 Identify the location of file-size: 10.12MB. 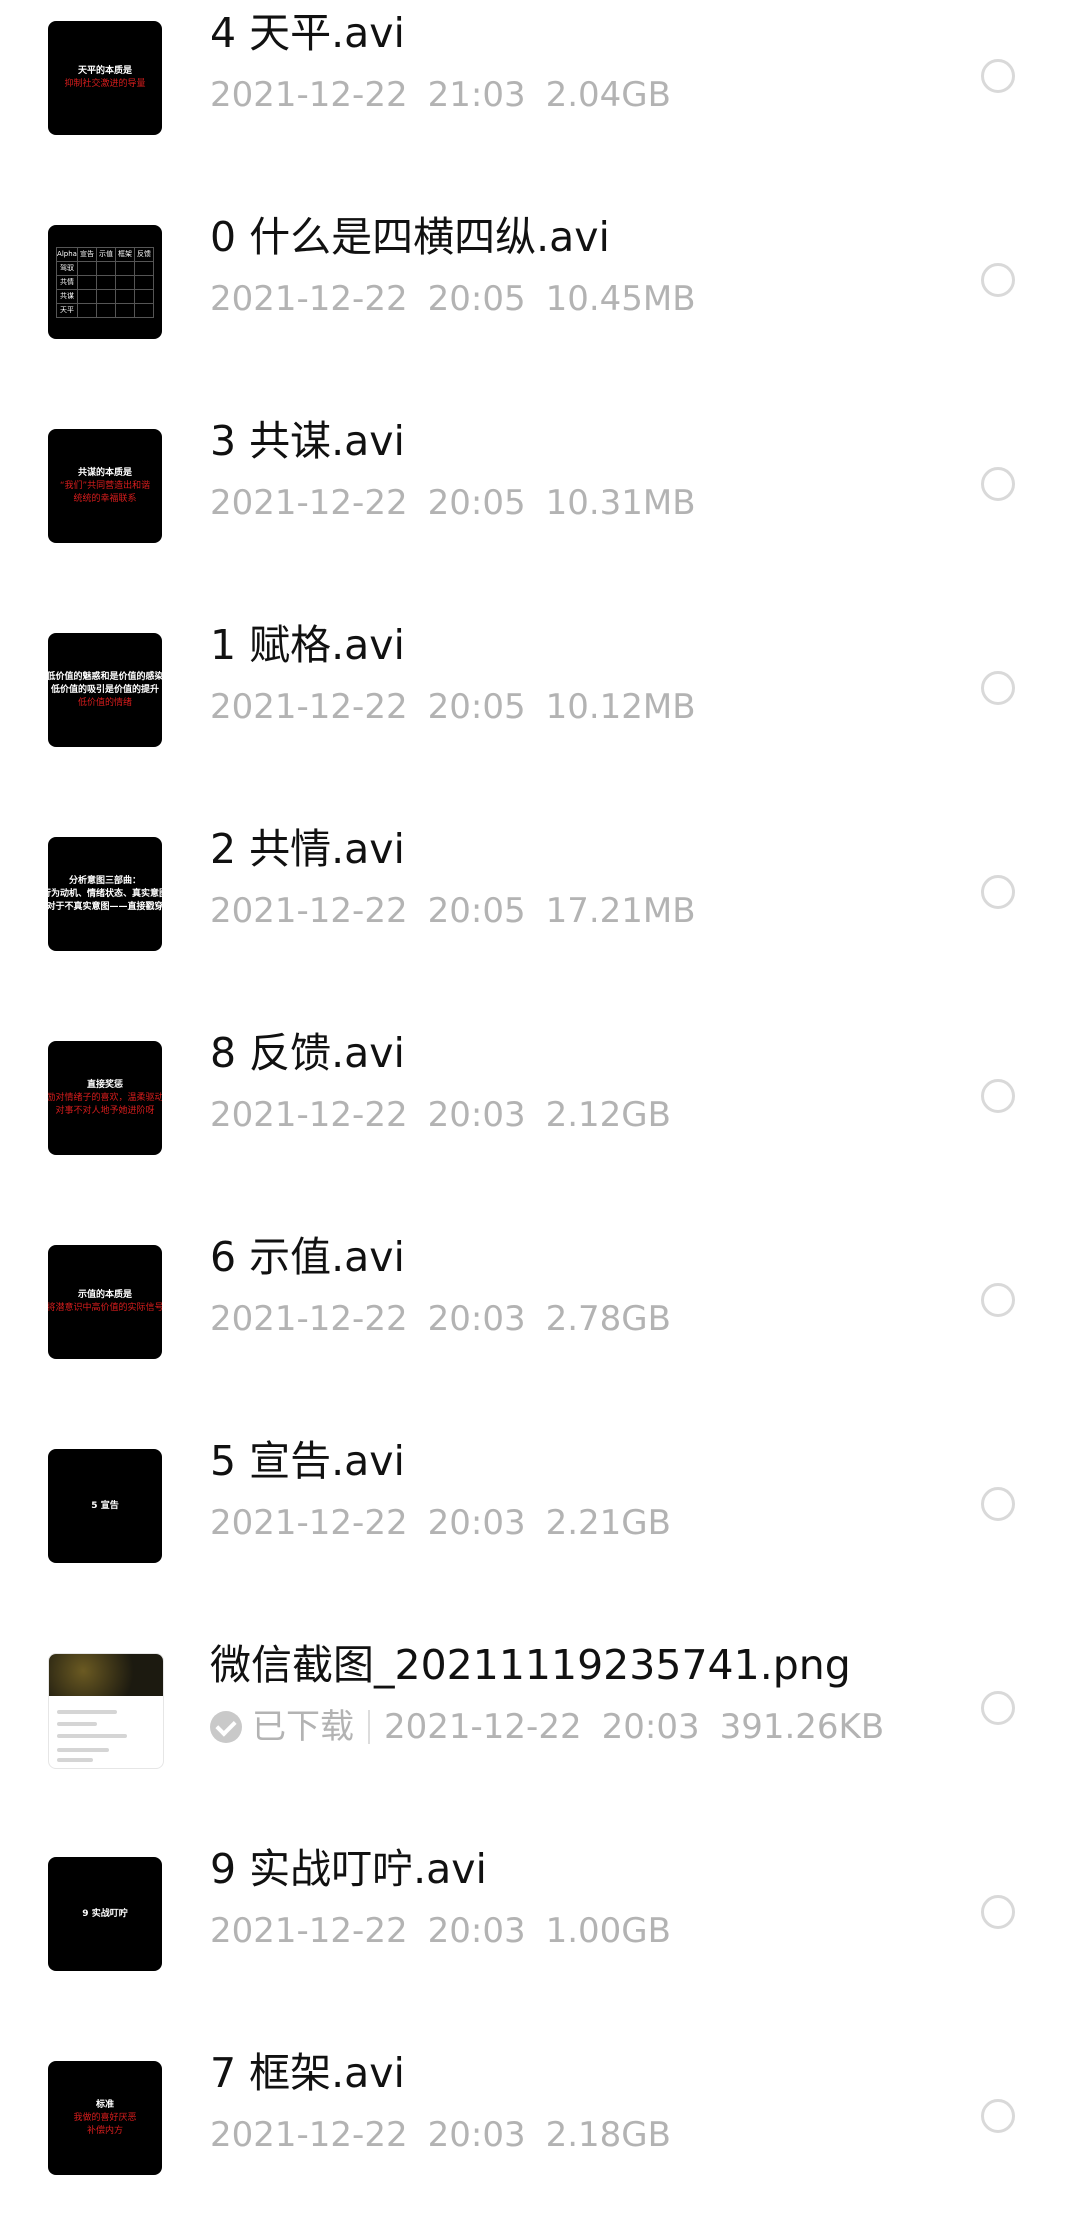
(620, 707).